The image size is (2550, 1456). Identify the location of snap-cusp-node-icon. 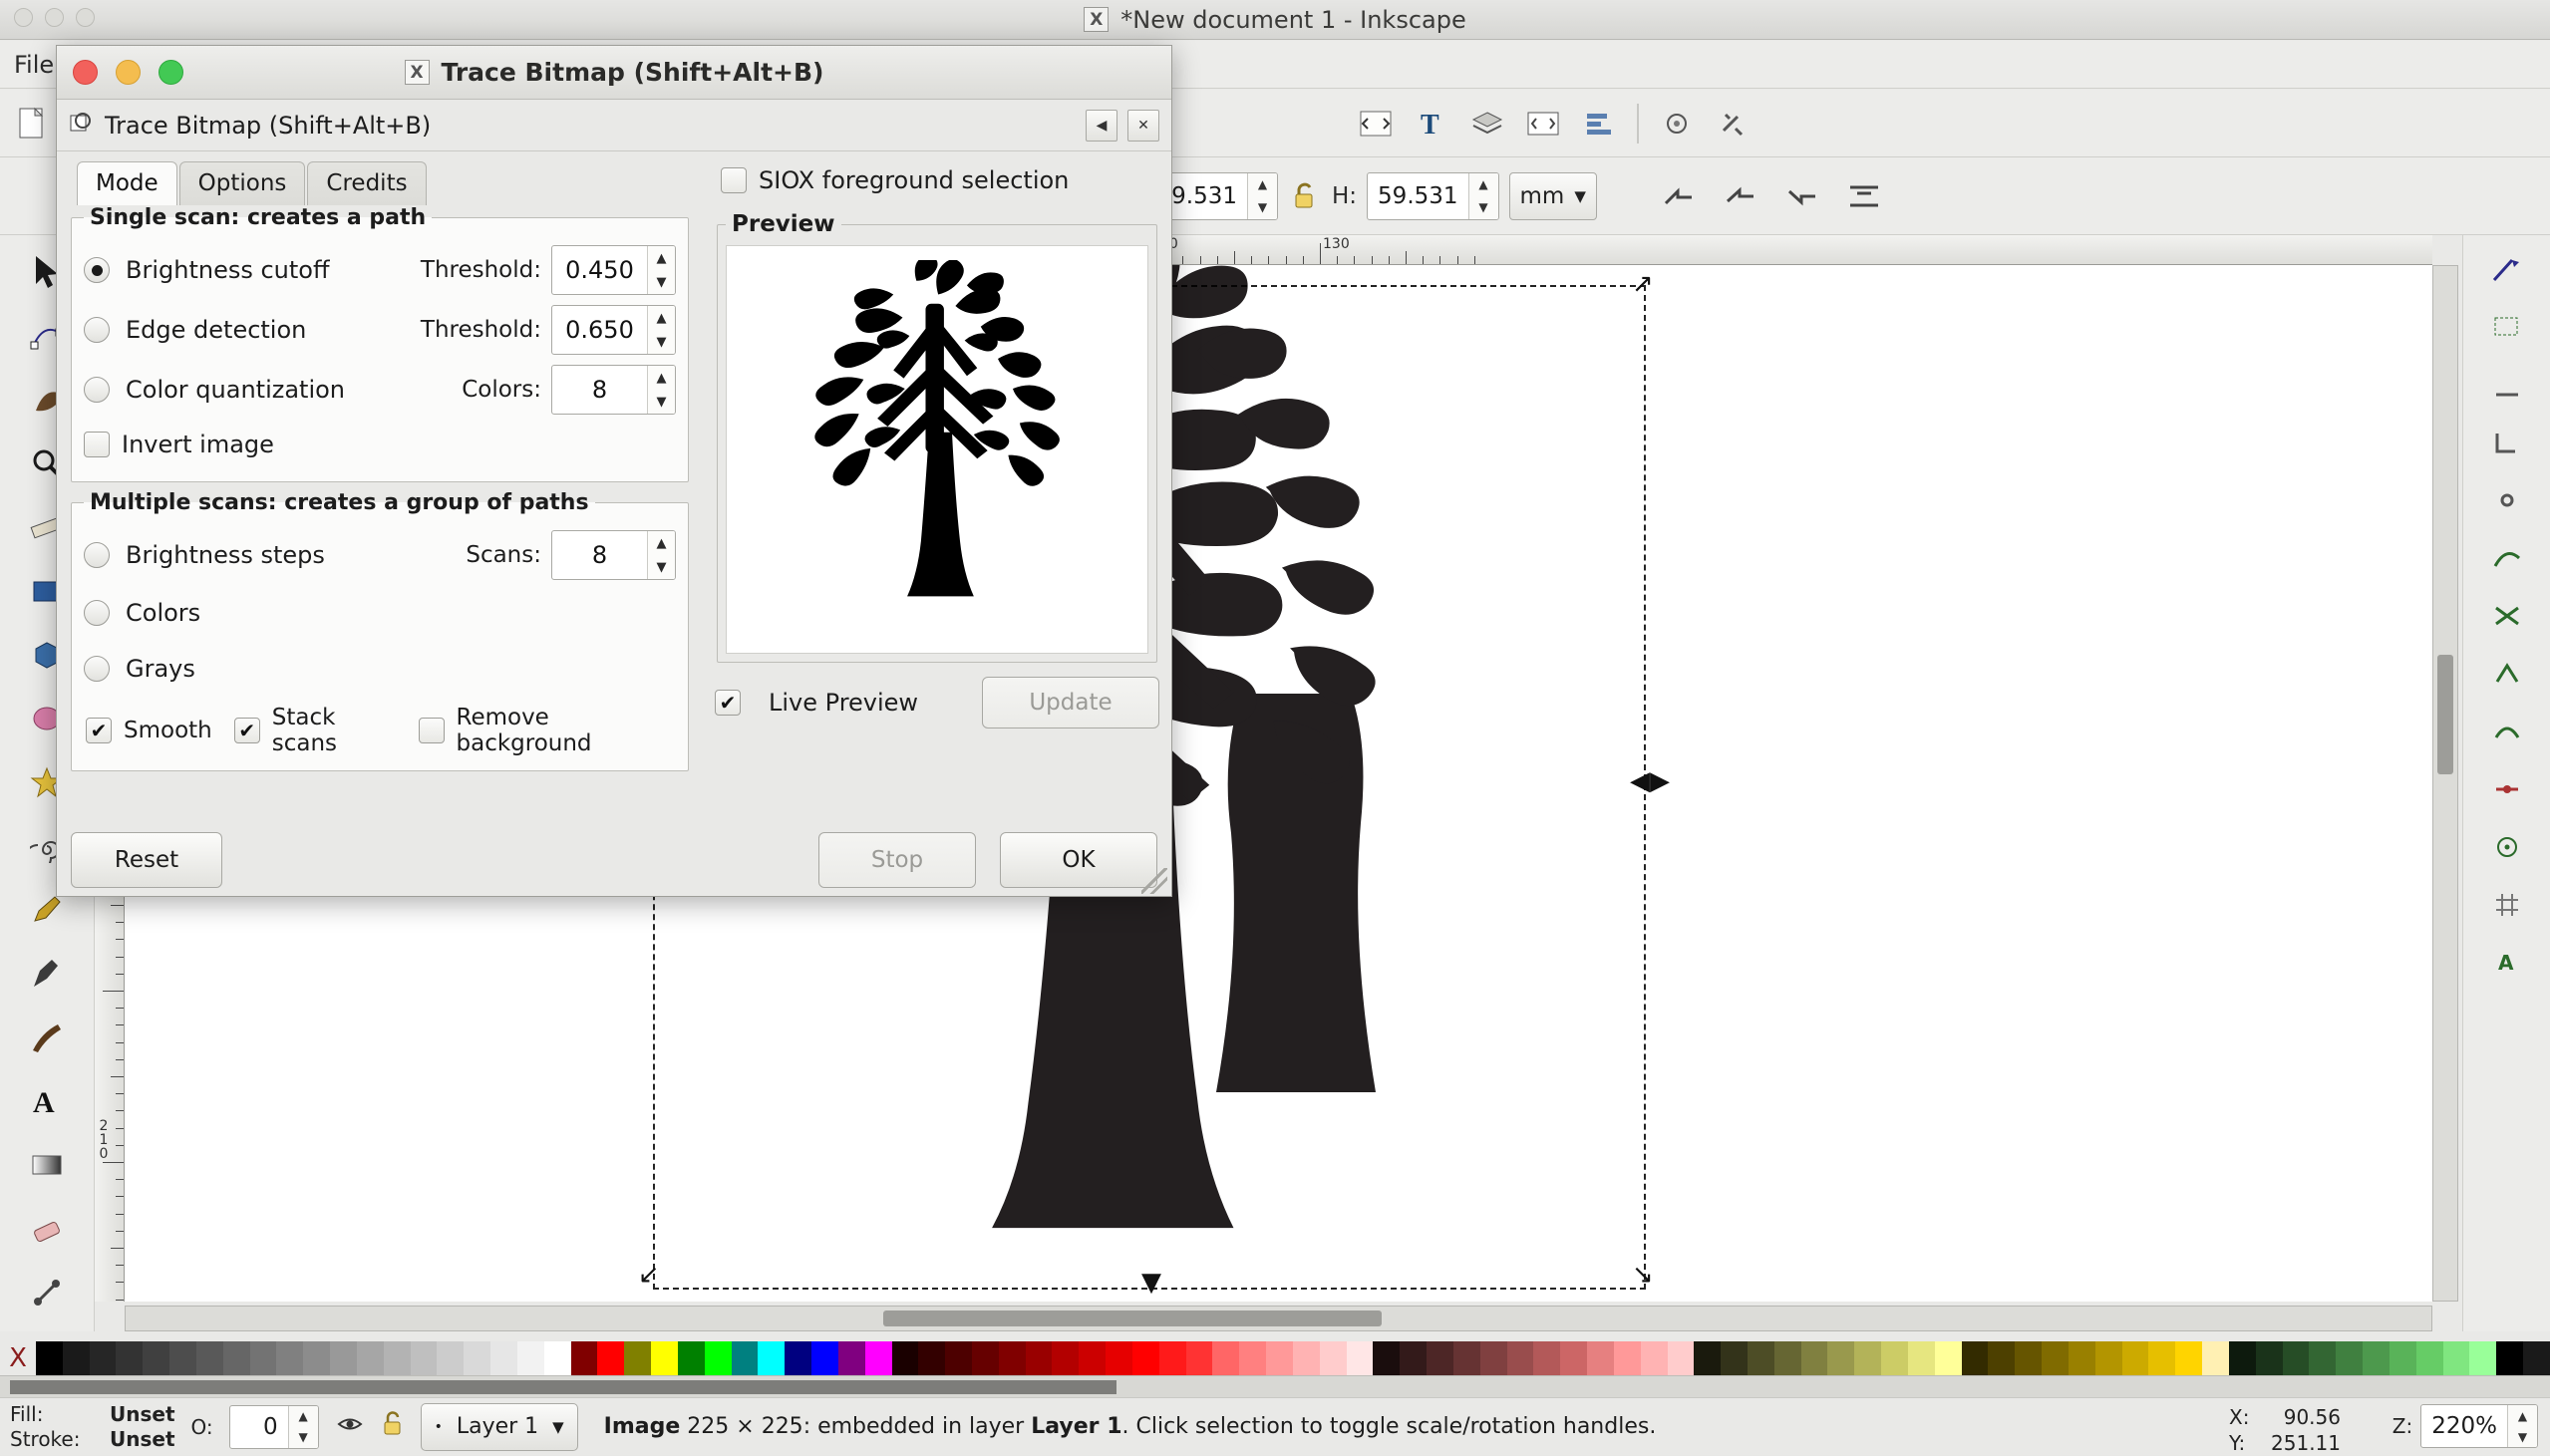
(2507, 674).